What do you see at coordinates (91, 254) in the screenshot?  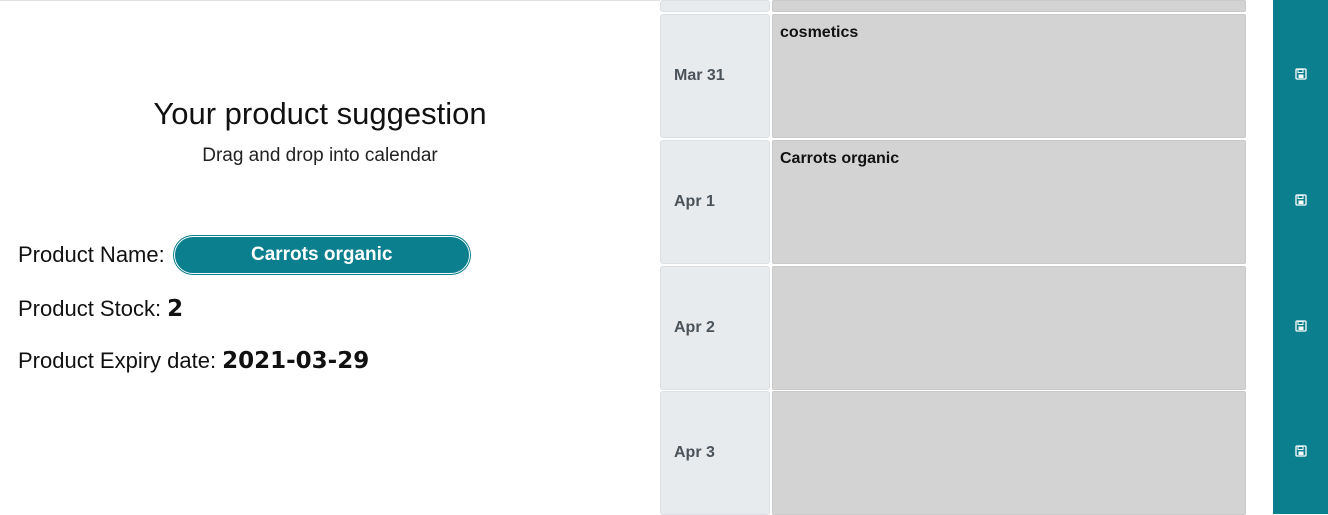 I see `product-name-label: Product Name:` at bounding box center [91, 254].